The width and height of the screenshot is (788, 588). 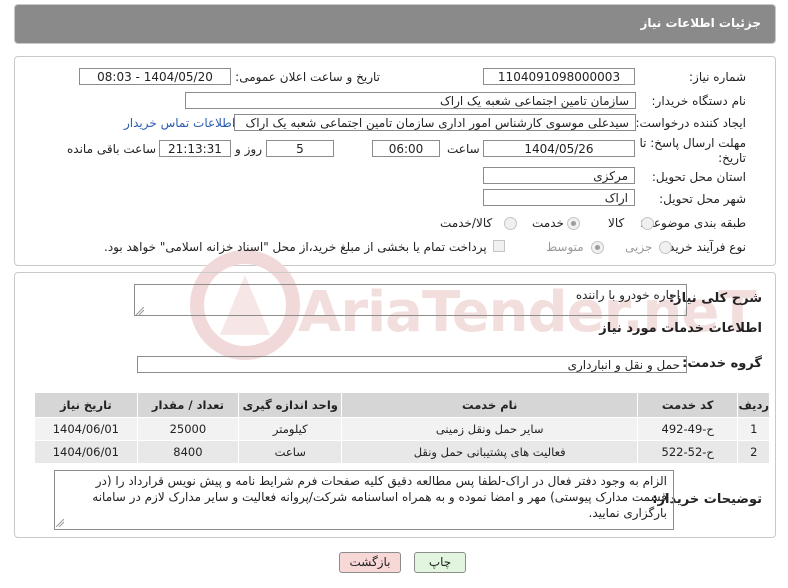 What do you see at coordinates (616, 223) in the screenshot?
I see `category-option-goods: کالا` at bounding box center [616, 223].